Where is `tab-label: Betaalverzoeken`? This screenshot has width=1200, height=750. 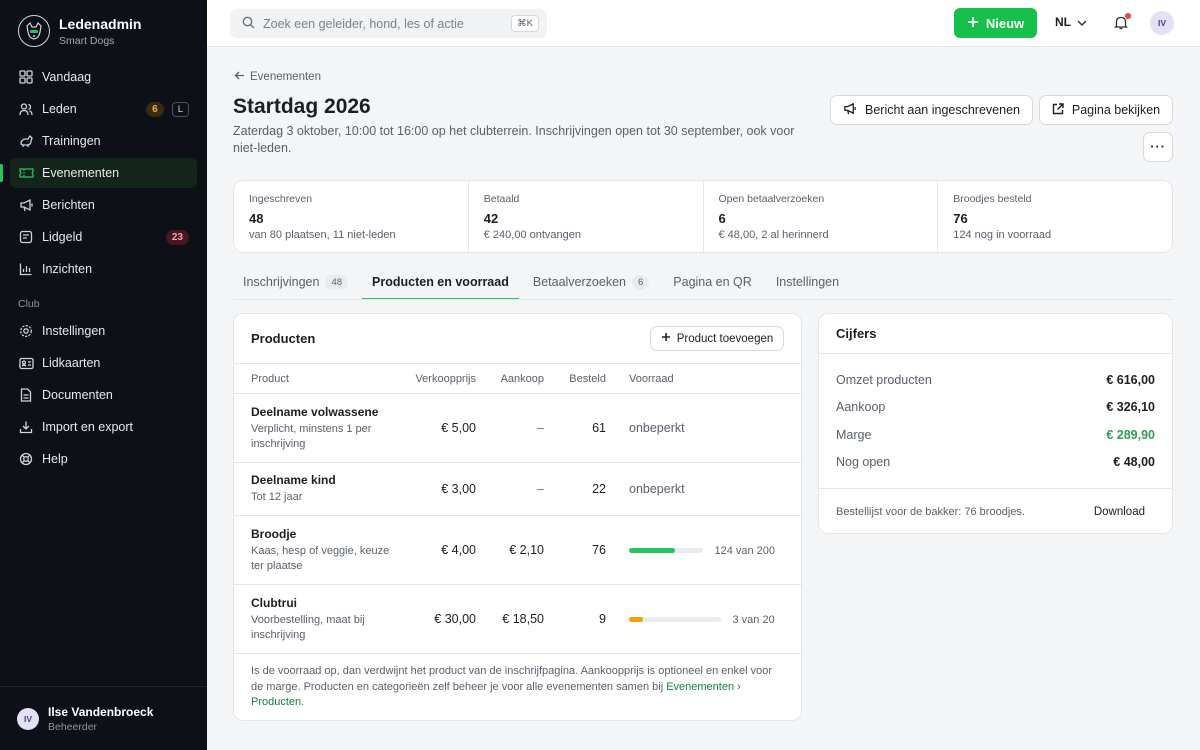
tab-label: Betaalverzoeken is located at coordinates (579, 282).